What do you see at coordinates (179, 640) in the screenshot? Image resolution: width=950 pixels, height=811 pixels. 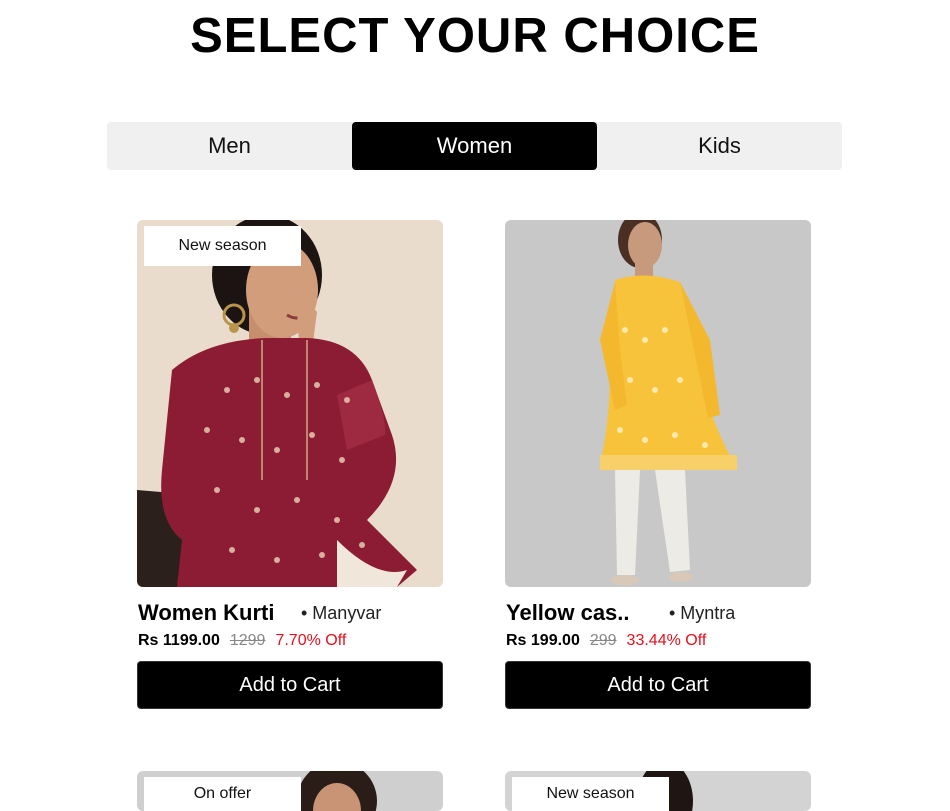 I see `product-price: Rs 1199.00` at bounding box center [179, 640].